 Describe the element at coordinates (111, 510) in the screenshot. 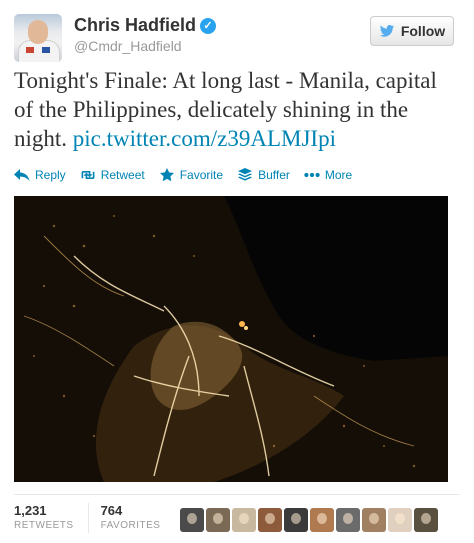

I see `favorites-count: 764` at that location.